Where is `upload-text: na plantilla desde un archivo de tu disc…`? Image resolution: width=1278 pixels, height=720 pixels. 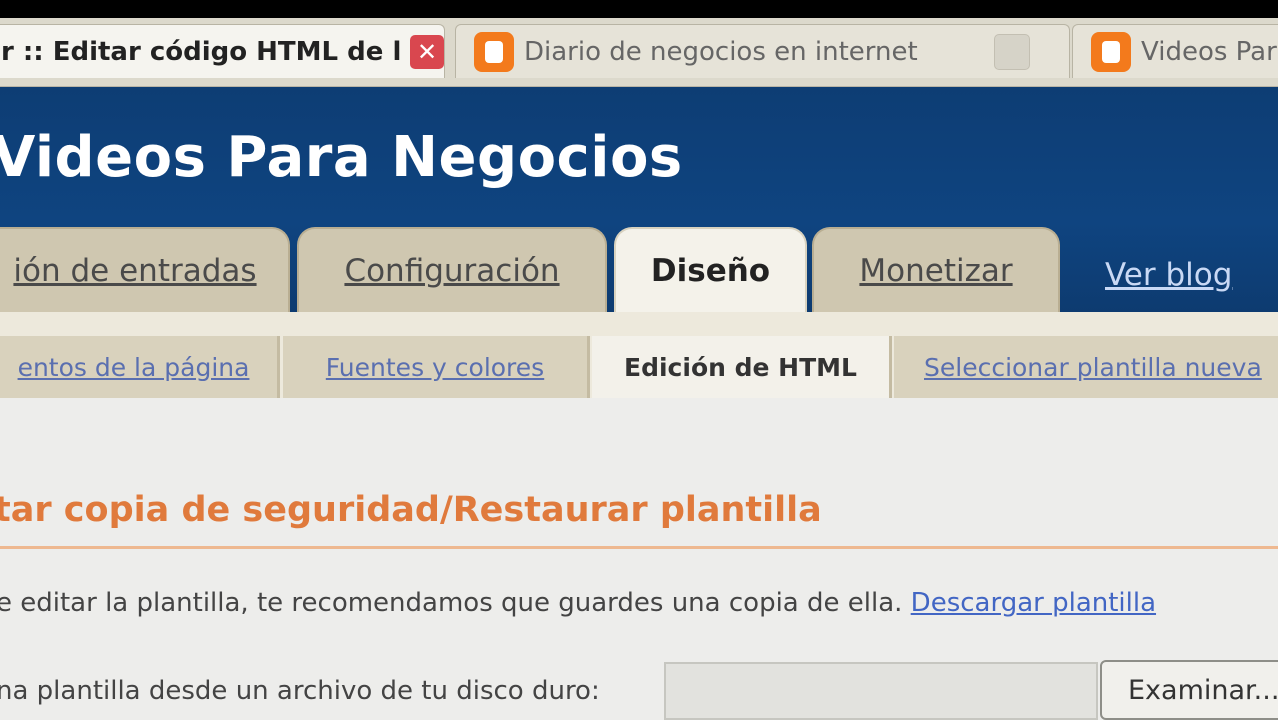
upload-text: na plantilla desde un archivo de tu disc… is located at coordinates (300, 691).